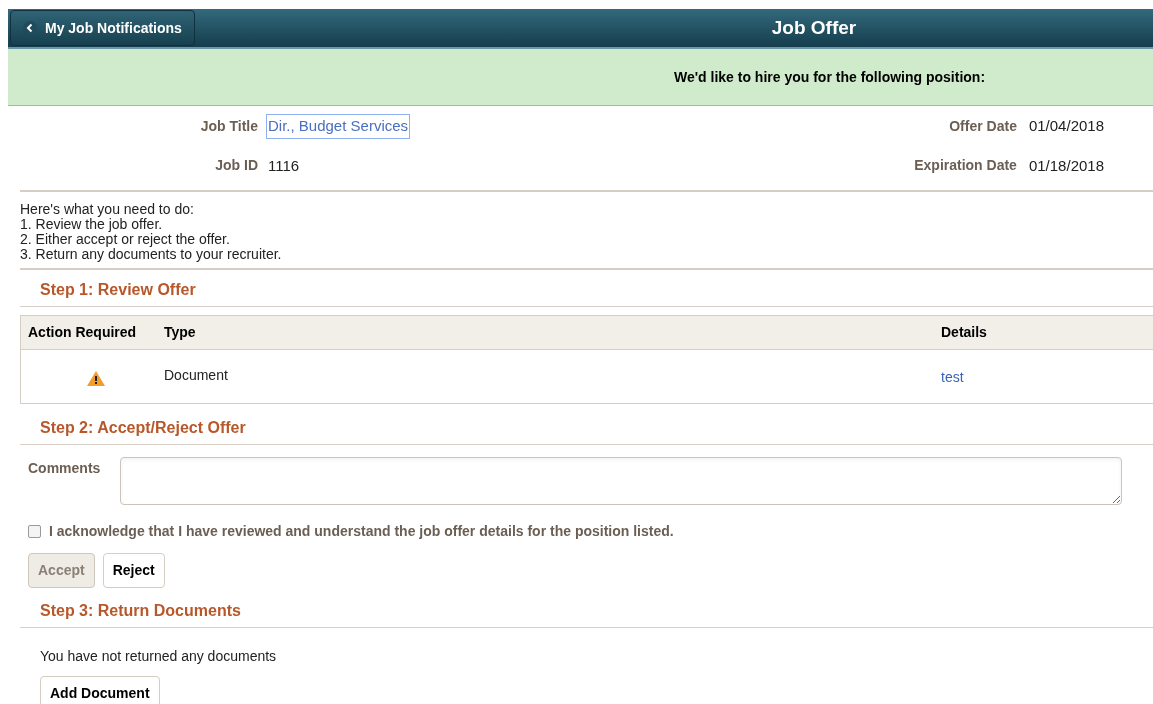 This screenshot has width=1153, height=704. What do you see at coordinates (118, 289) in the screenshot?
I see `section-heading: Step 1: Review Offer` at bounding box center [118, 289].